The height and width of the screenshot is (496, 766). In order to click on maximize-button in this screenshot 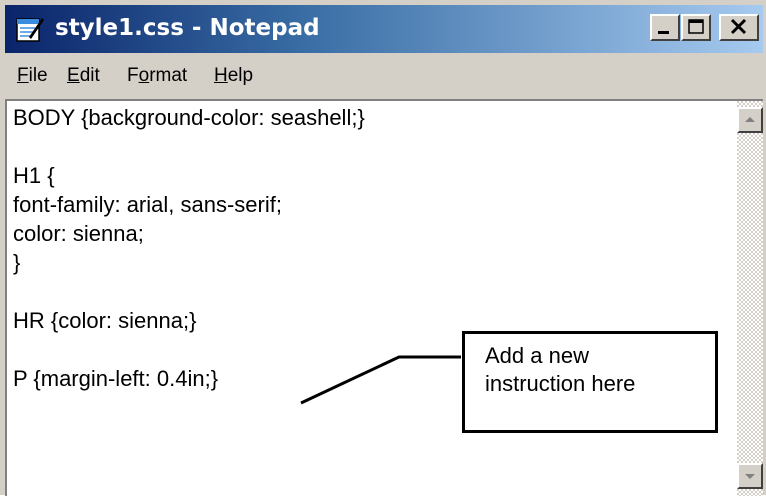, I will do `click(696, 27)`.